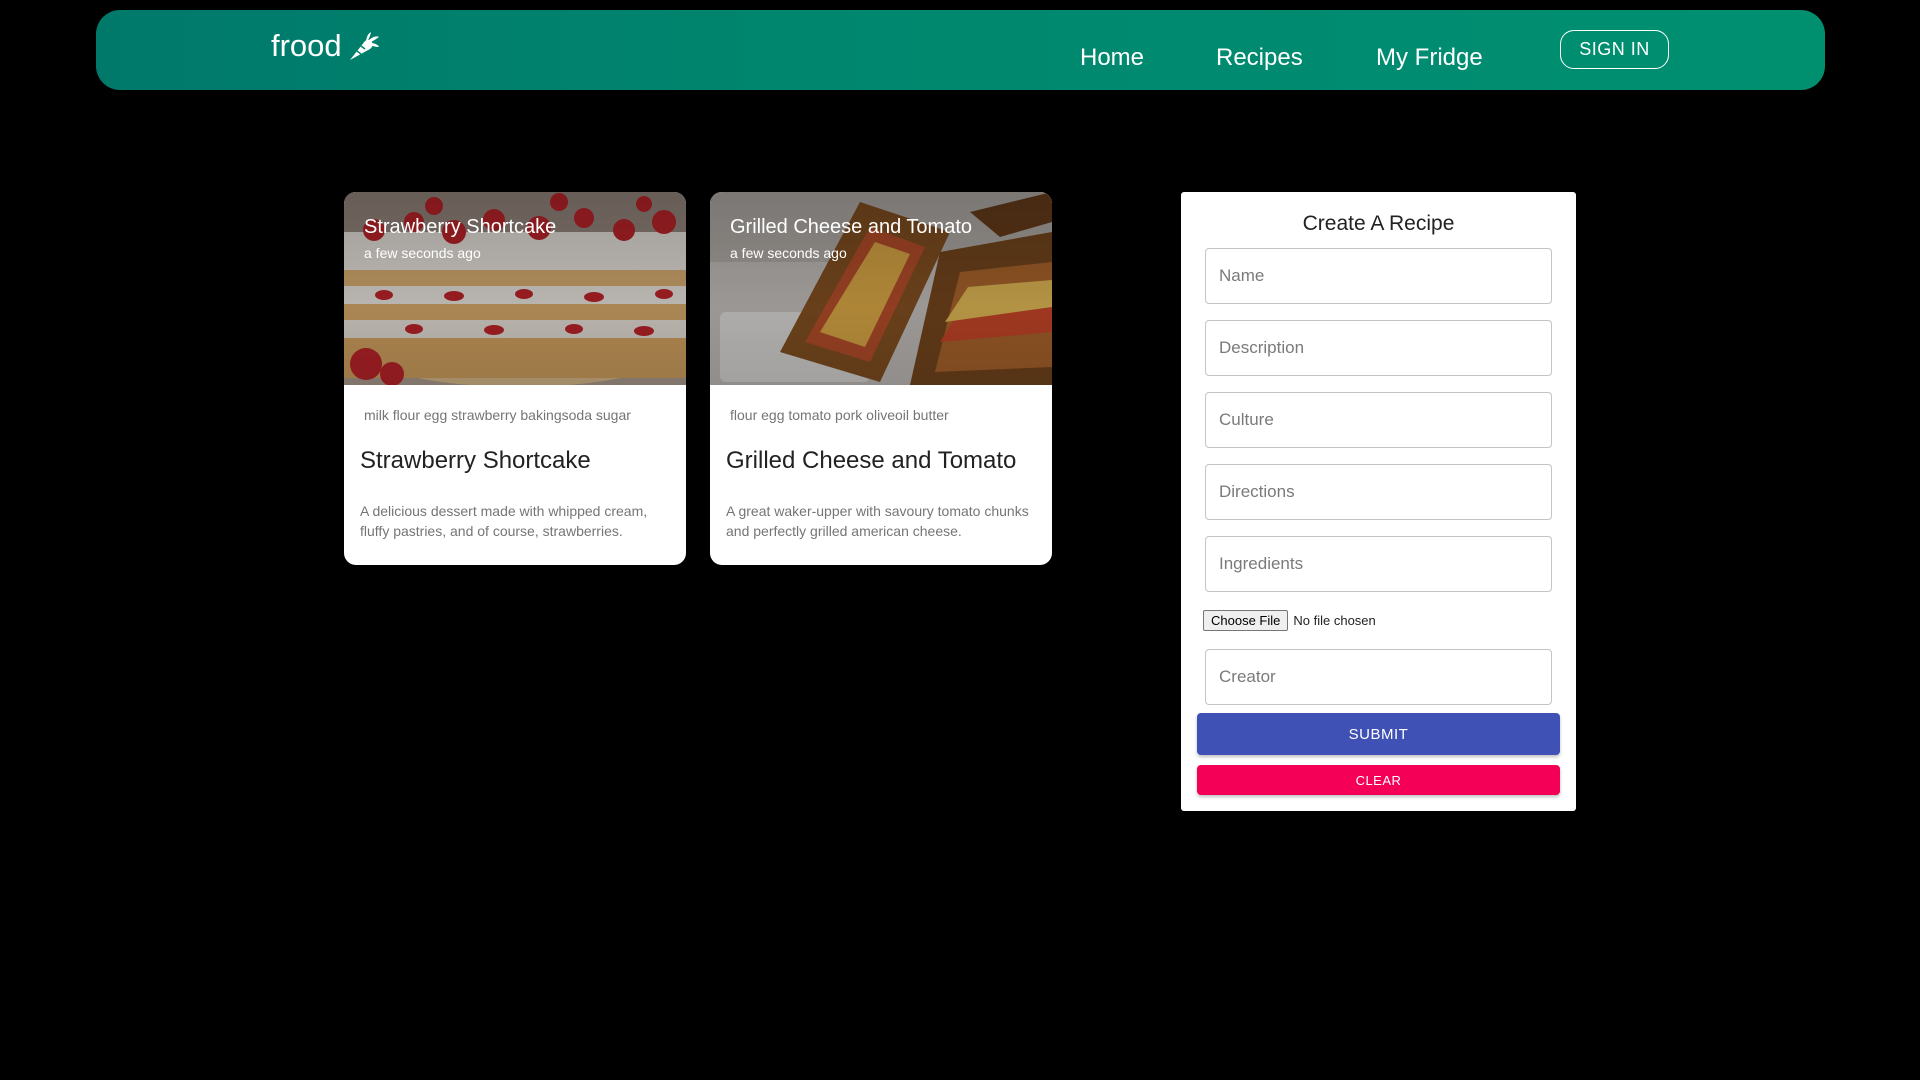 This screenshot has height=1080, width=1920. I want to click on brand-logo: frood, so click(325, 46).